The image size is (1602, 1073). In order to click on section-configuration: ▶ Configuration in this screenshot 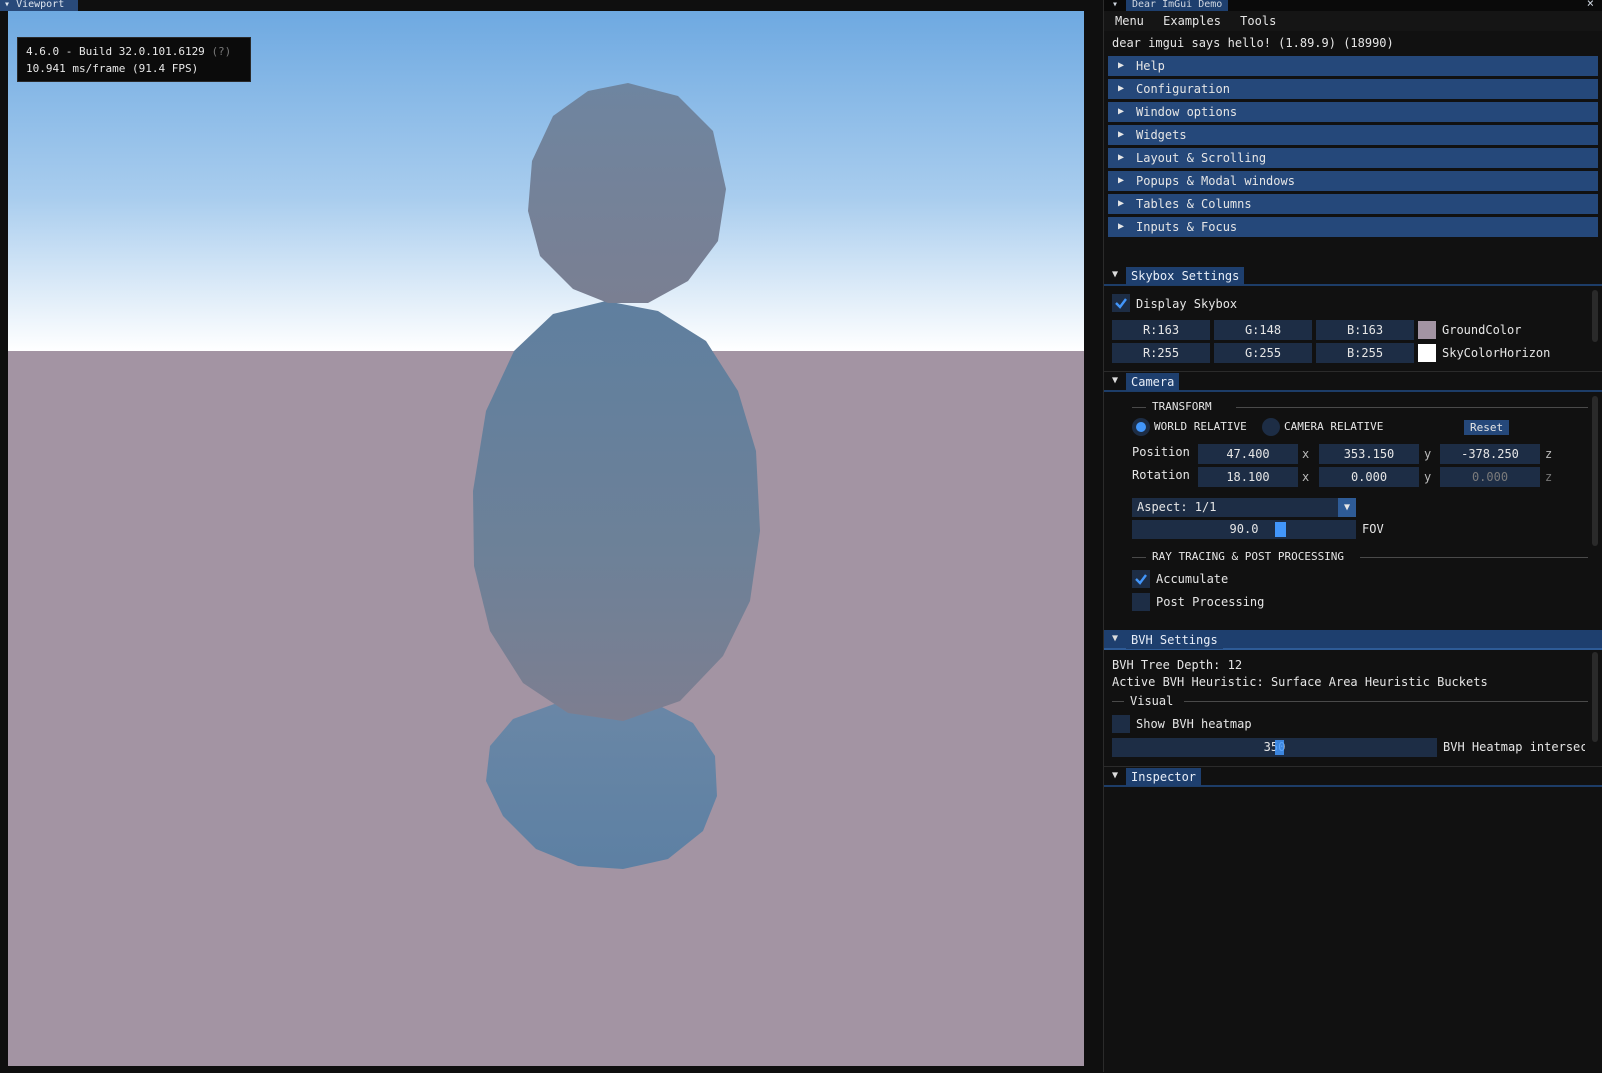, I will do `click(1353, 89)`.